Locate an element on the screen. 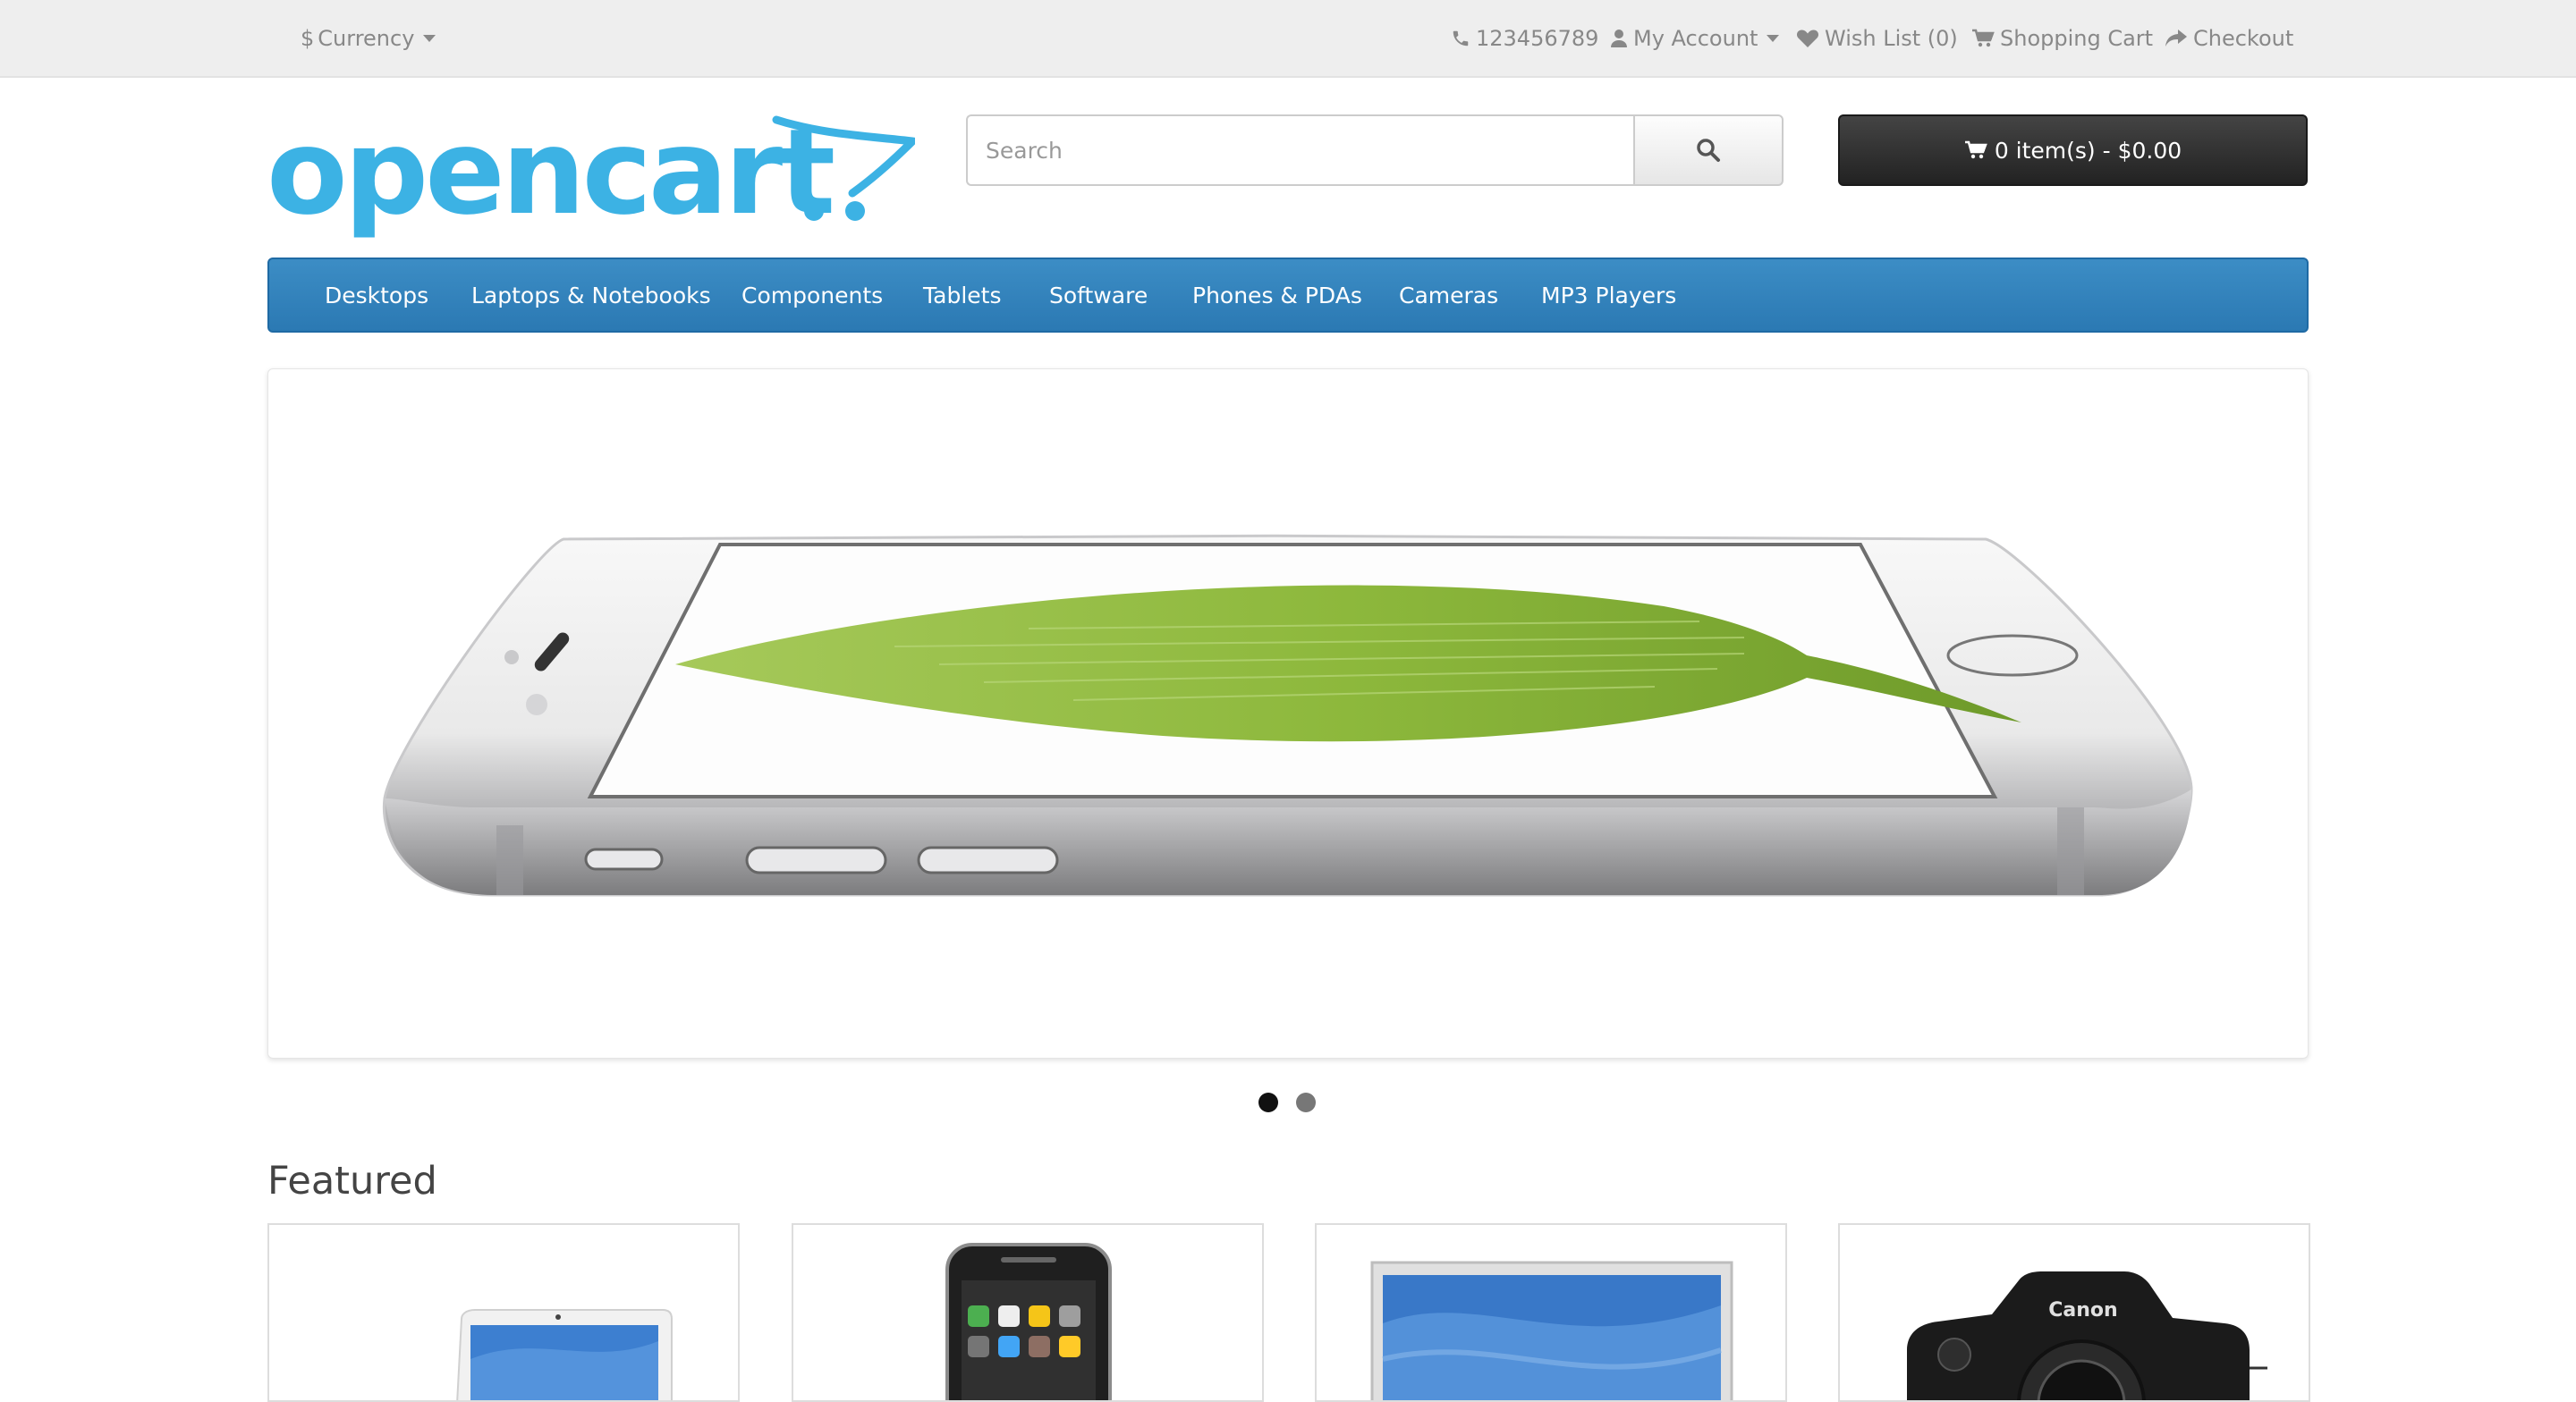 The height and width of the screenshot is (1402, 2576). wish-list-label: Wish List (0) is located at coordinates (1891, 38).